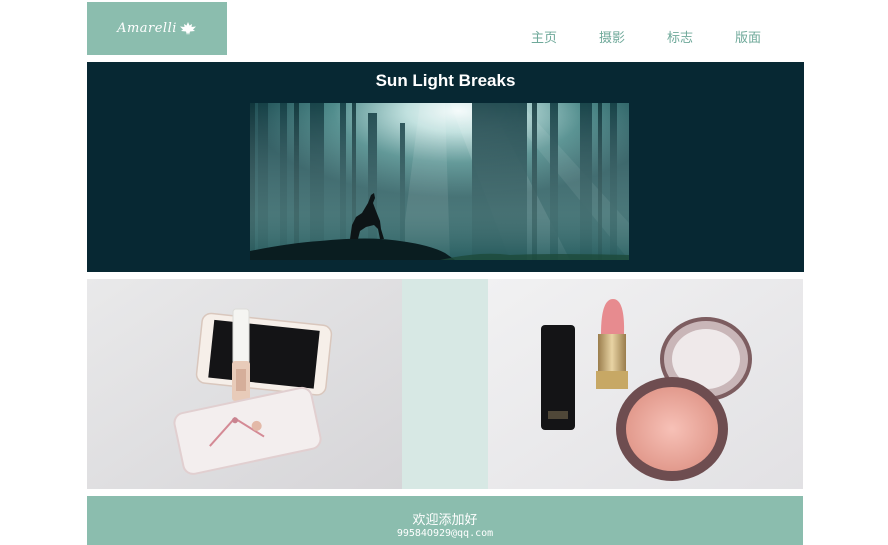 The image size is (888, 545). I want to click on nav-item-logo: 标志, so click(680, 36).